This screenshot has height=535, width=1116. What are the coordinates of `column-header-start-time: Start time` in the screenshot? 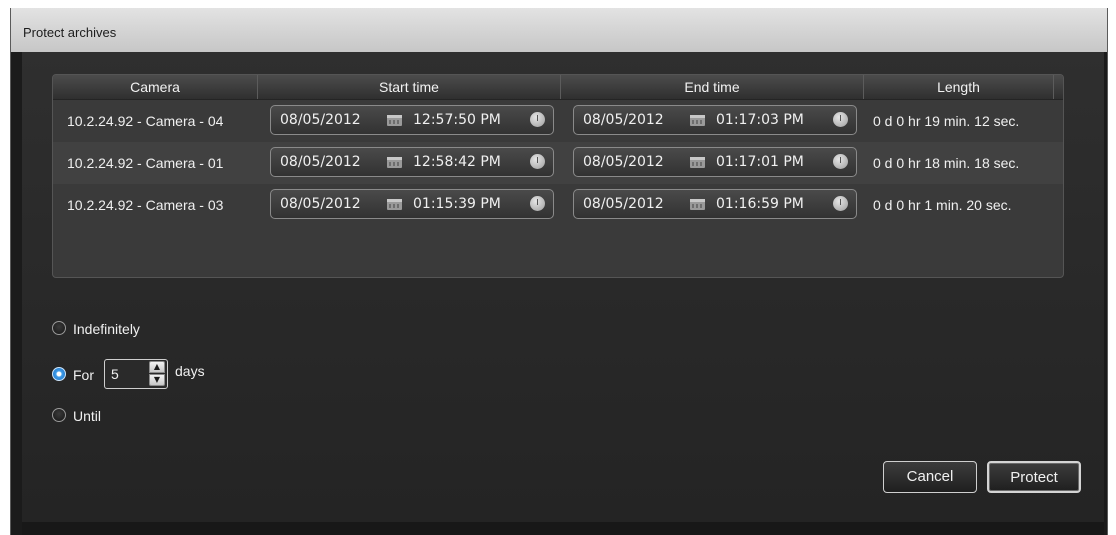 It's located at (409, 87).